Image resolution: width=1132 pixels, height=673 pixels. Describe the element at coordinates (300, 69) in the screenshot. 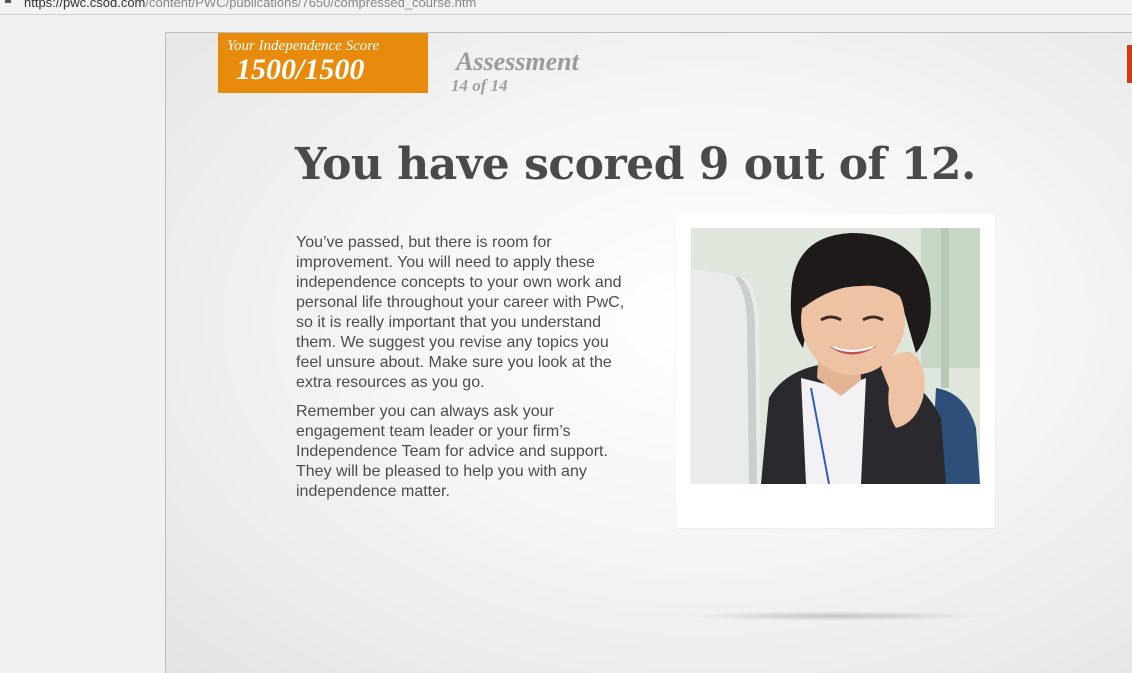

I see `score-value: 1500/1500` at that location.